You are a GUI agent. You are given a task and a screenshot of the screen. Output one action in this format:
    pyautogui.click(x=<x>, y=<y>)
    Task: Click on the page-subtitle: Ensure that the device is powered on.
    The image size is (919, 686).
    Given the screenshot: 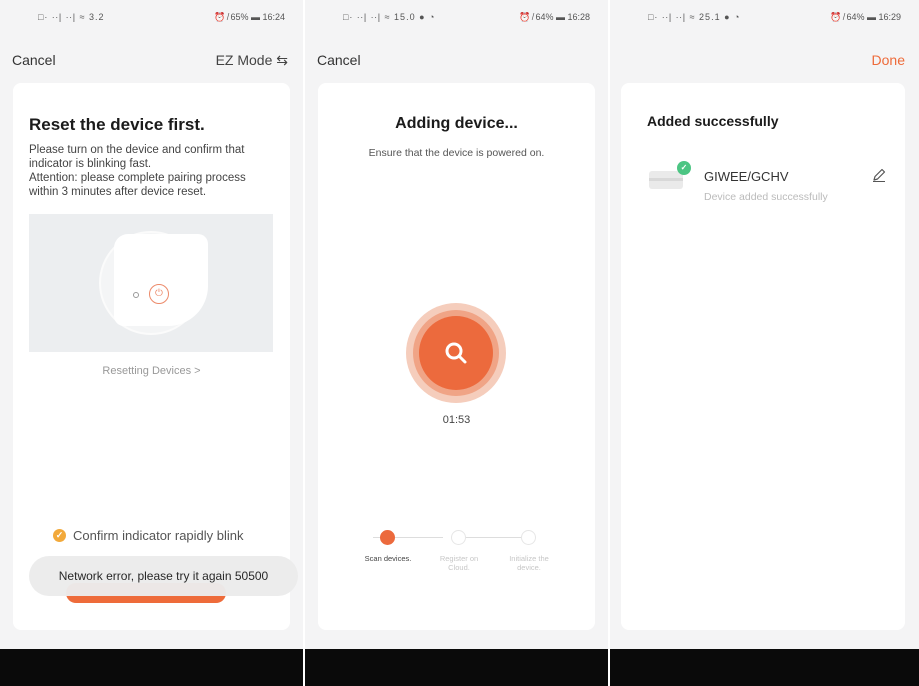 What is the action you would take?
    pyautogui.click(x=456, y=153)
    